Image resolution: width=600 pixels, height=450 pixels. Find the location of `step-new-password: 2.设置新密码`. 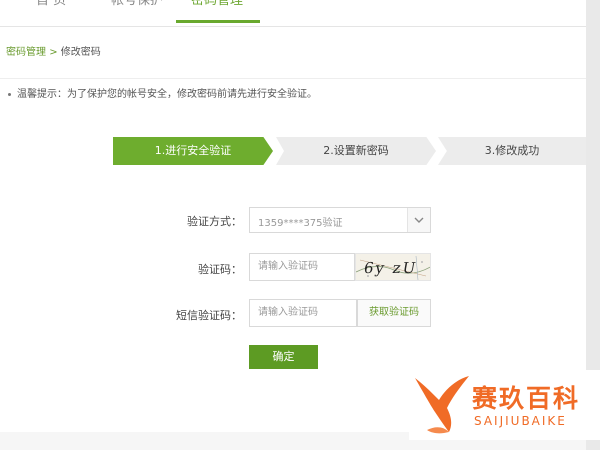

step-new-password: 2.设置新密码 is located at coordinates (356, 151).